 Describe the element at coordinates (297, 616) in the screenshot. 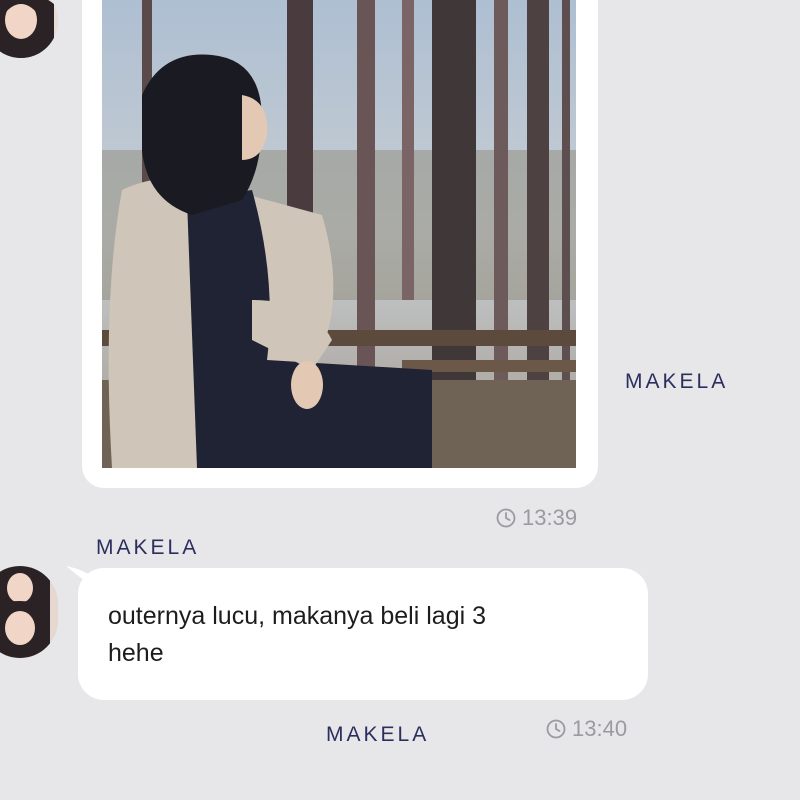

I see `message-text-line: outernya lucu, makanya beli lagi 3` at that location.